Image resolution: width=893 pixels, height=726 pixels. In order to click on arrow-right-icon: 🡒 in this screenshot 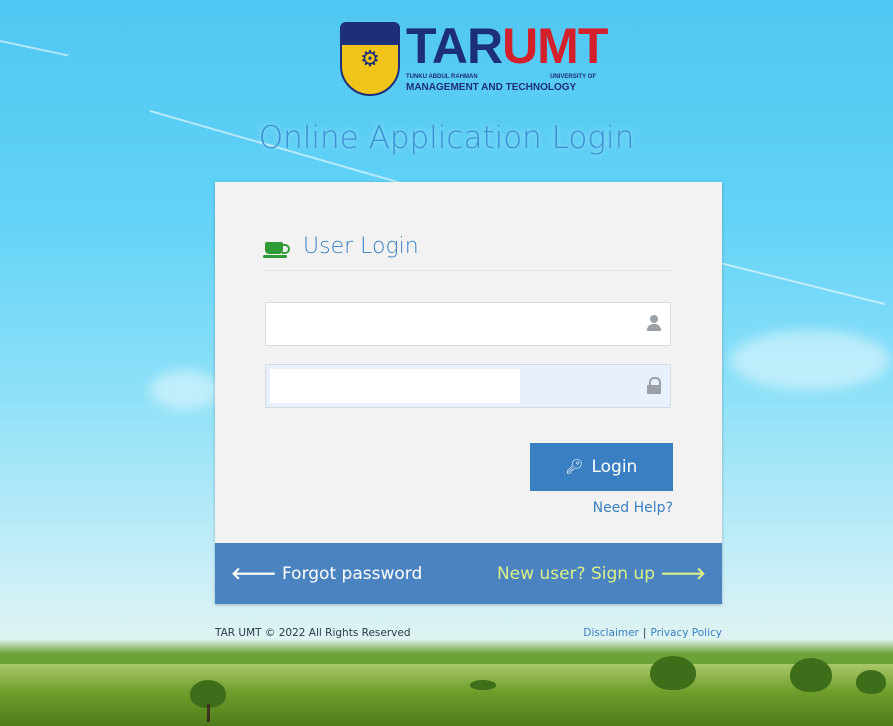, I will do `click(683, 573)`.